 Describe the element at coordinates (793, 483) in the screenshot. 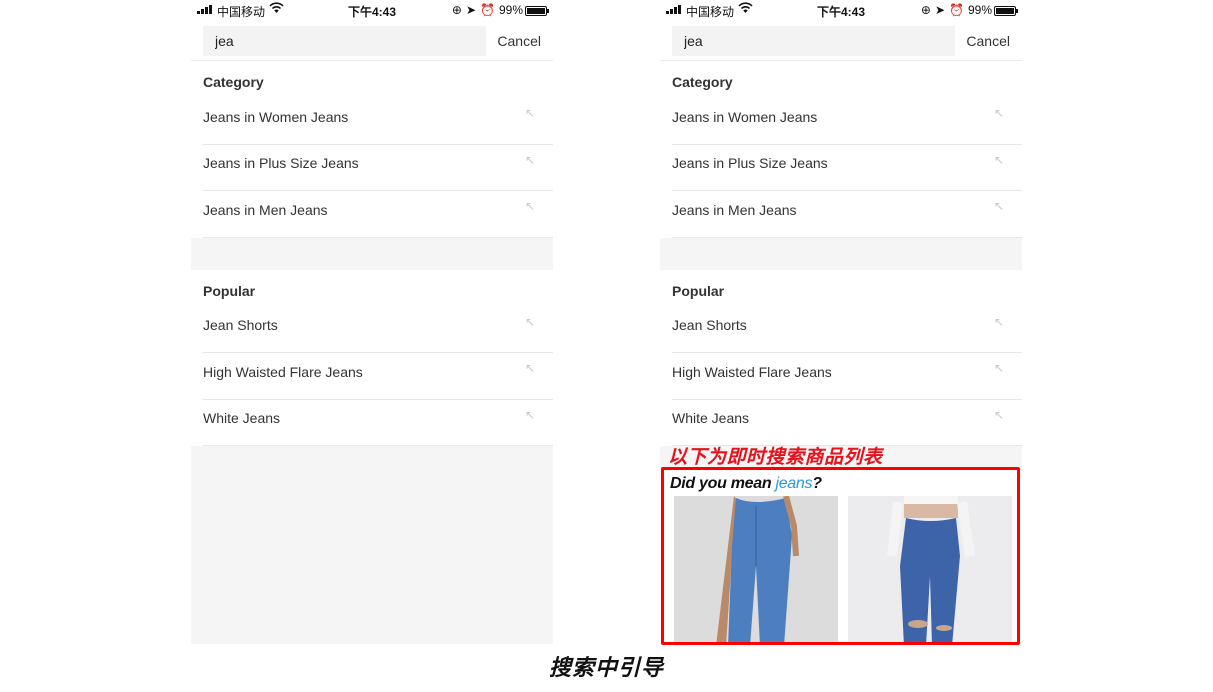

I see `spelling-suggestion-link: jeans` at that location.